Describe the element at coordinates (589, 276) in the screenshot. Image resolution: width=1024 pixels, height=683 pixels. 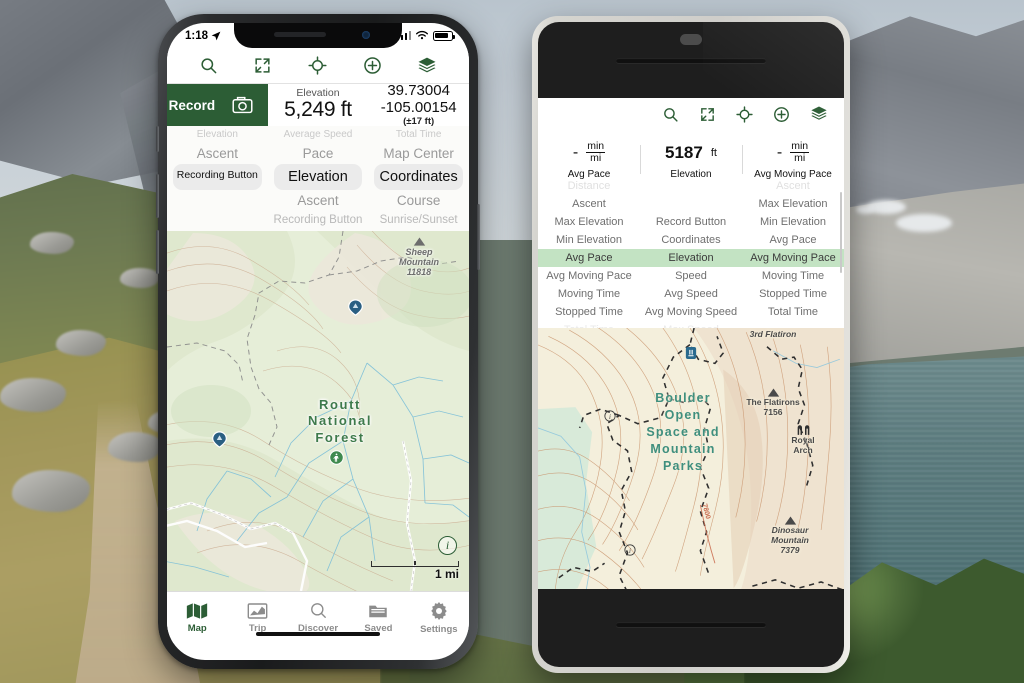
I see `picker-option: Avg Moving Pace` at that location.